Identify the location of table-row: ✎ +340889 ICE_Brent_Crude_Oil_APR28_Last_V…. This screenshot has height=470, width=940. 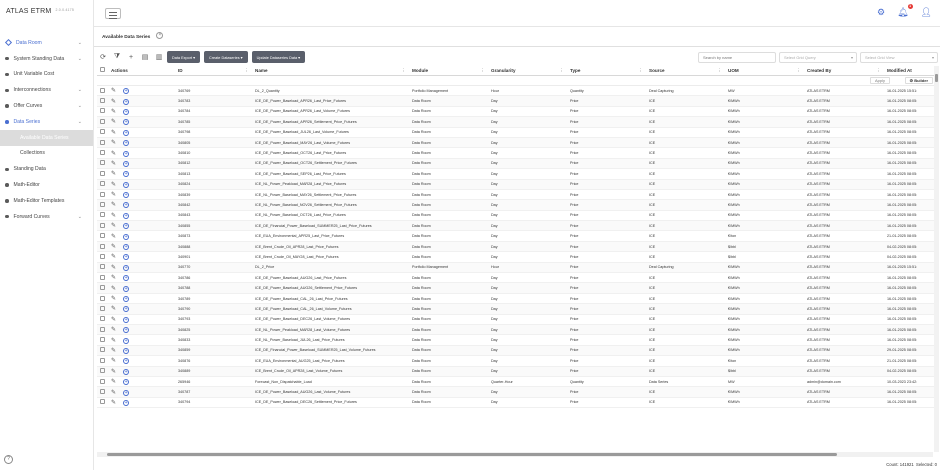
(517, 371).